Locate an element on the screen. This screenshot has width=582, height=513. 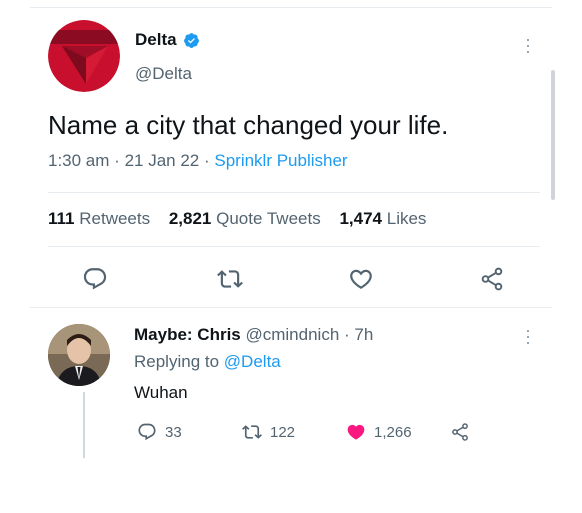
reply-author-name: Maybe: Chris is located at coordinates (187, 334).